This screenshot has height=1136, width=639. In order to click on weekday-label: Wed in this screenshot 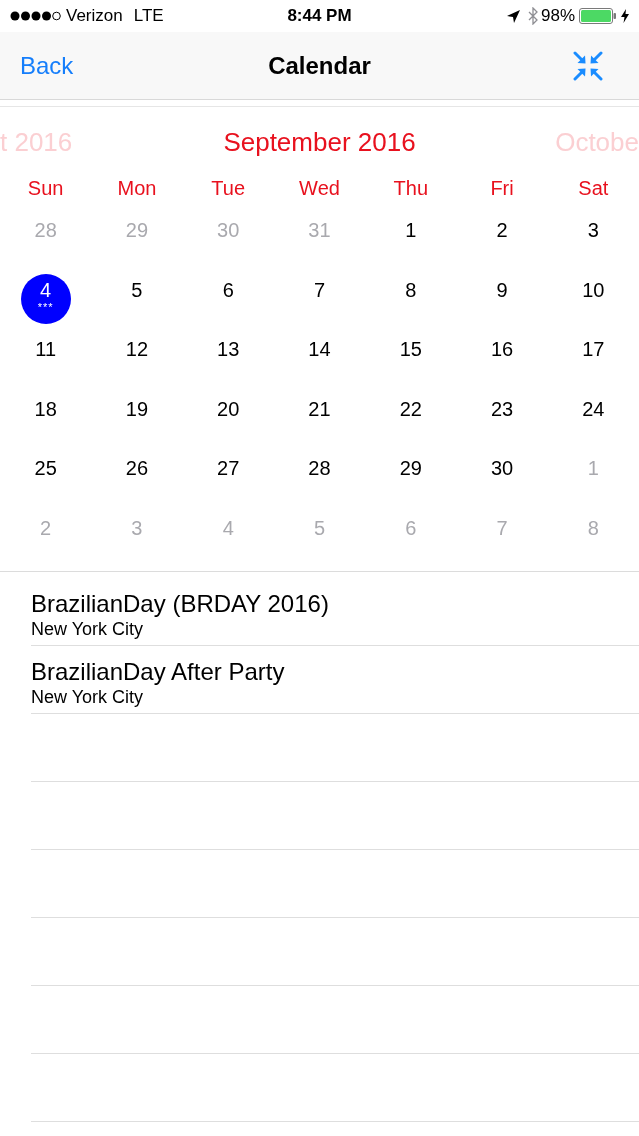, I will do `click(319, 188)`.